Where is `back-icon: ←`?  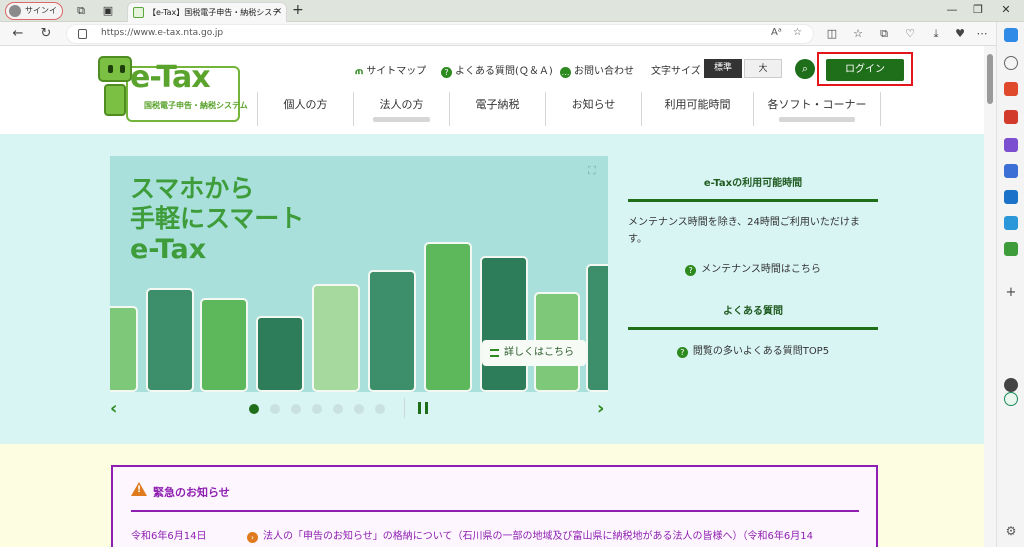 back-icon: ← is located at coordinates (18, 34).